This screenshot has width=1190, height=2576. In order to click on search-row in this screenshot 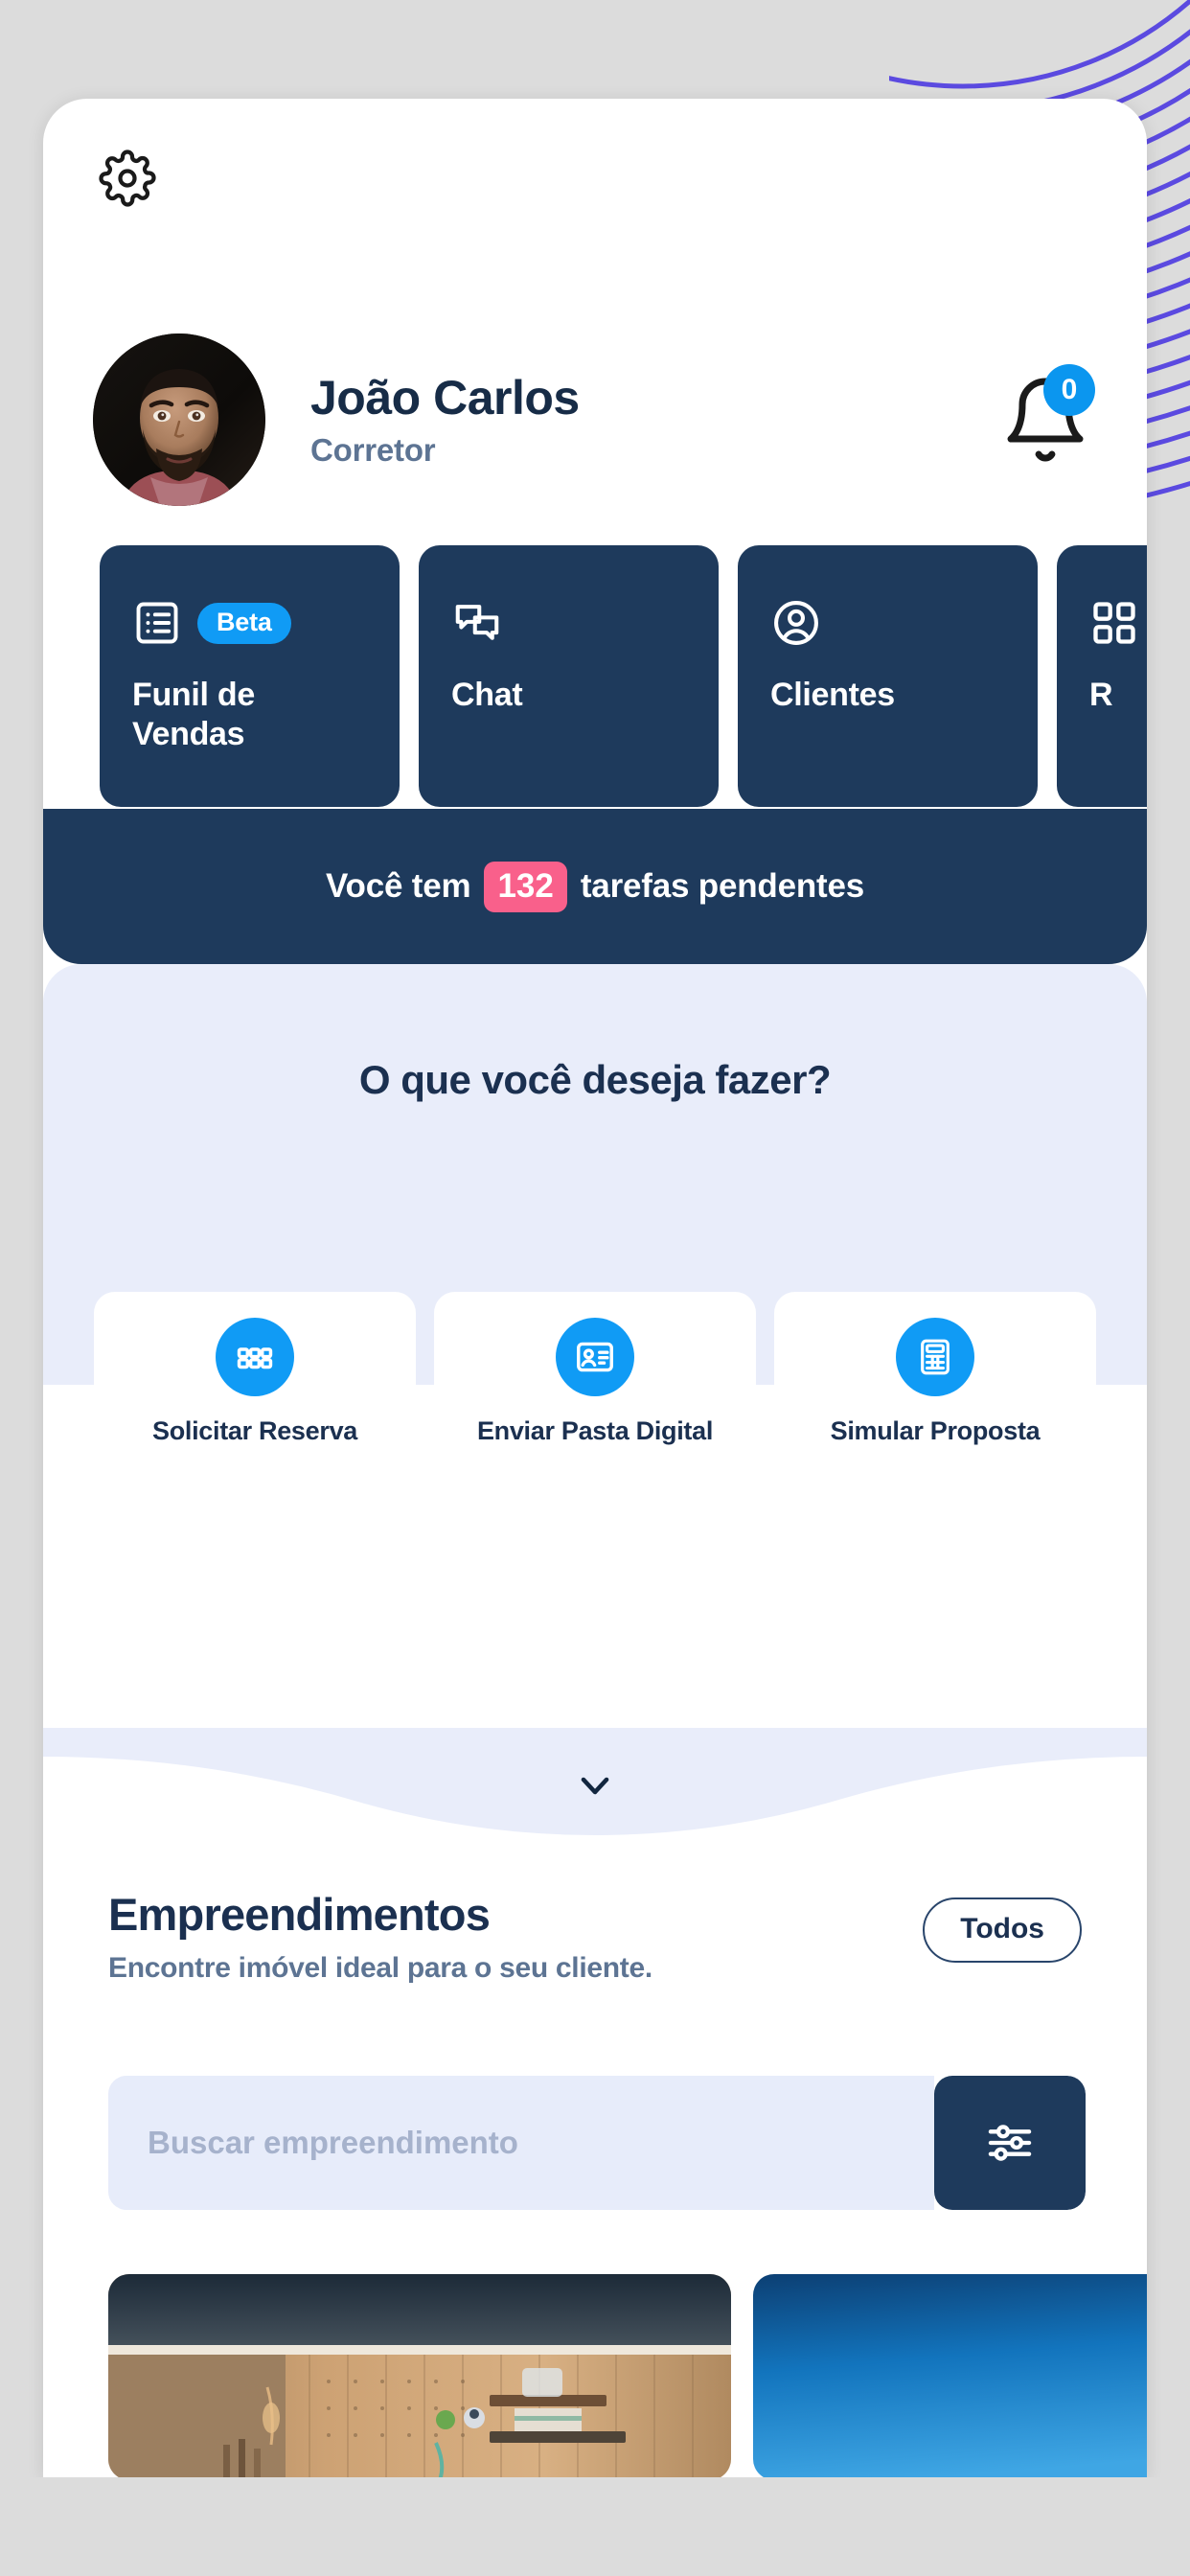, I will do `click(597, 2143)`.